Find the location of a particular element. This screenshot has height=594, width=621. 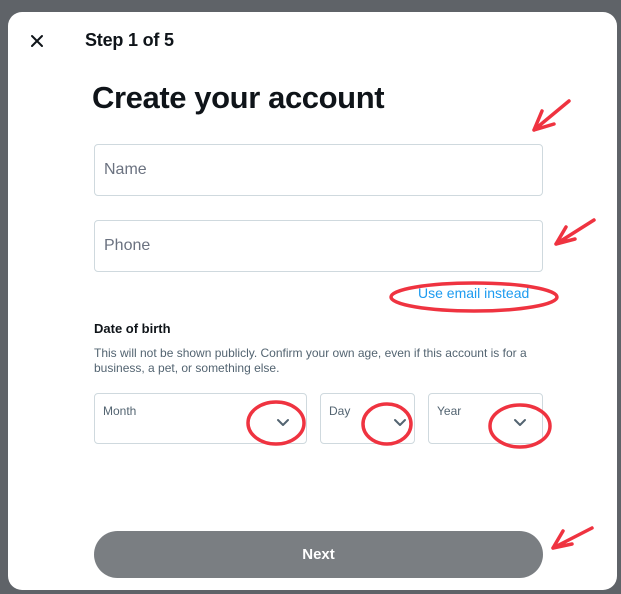

name-input is located at coordinates (318, 170).